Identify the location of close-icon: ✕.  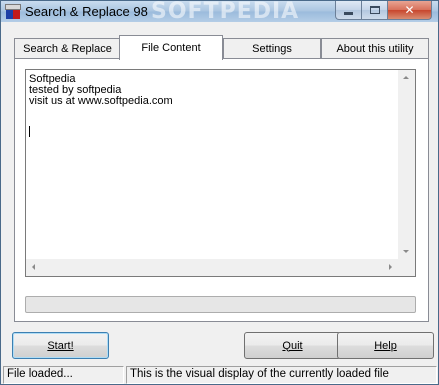
(409, 10).